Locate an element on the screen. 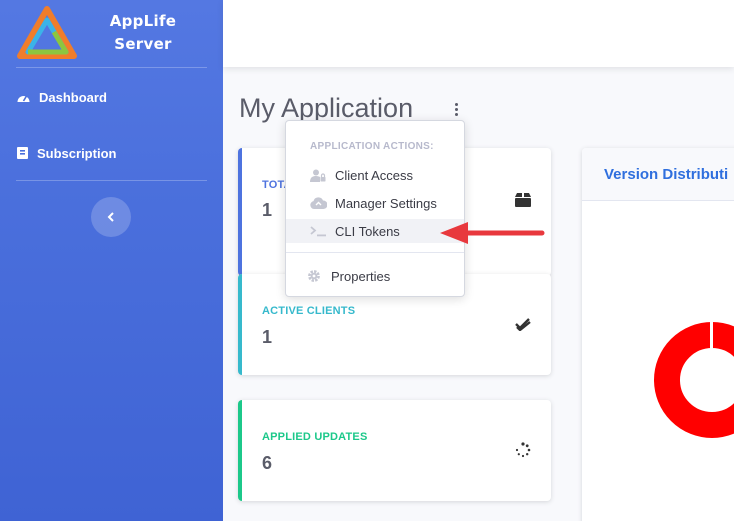  menu-item-label: Client Access is located at coordinates (374, 175).